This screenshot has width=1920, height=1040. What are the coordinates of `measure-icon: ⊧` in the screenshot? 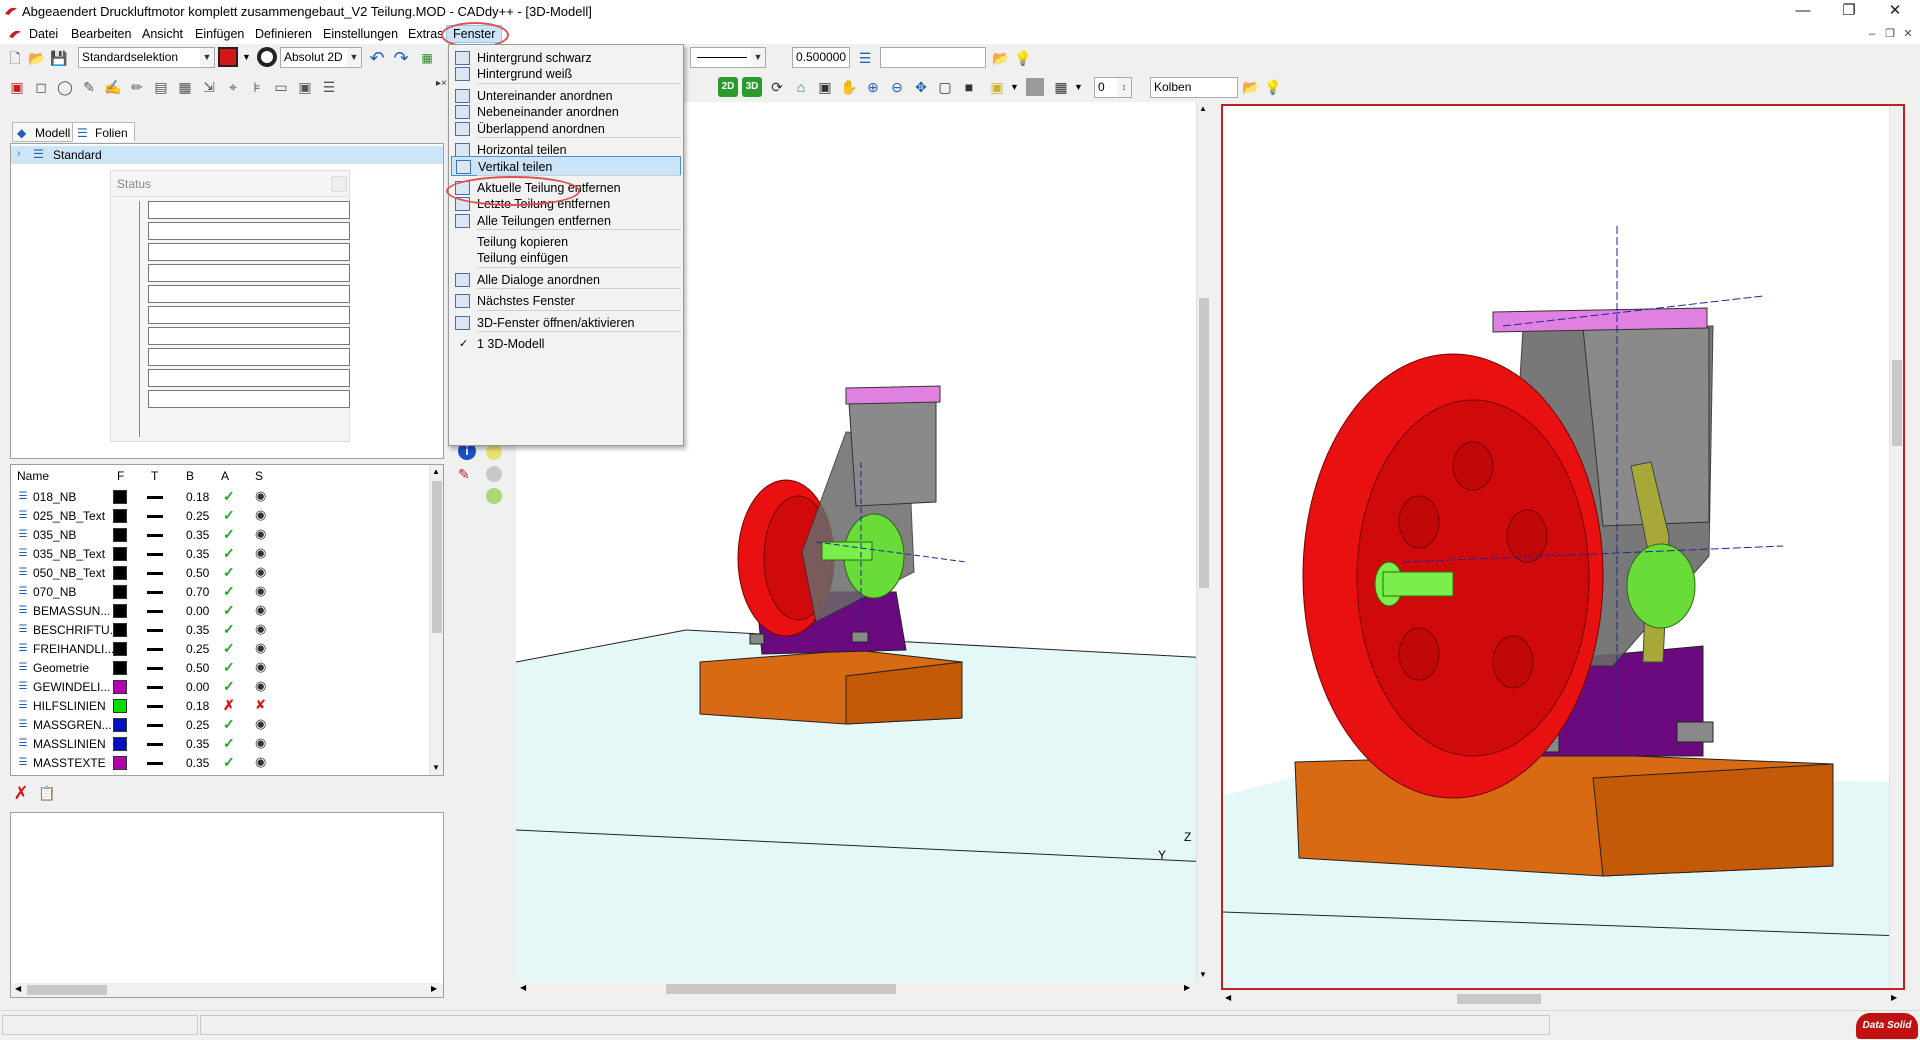 It's located at (257, 87).